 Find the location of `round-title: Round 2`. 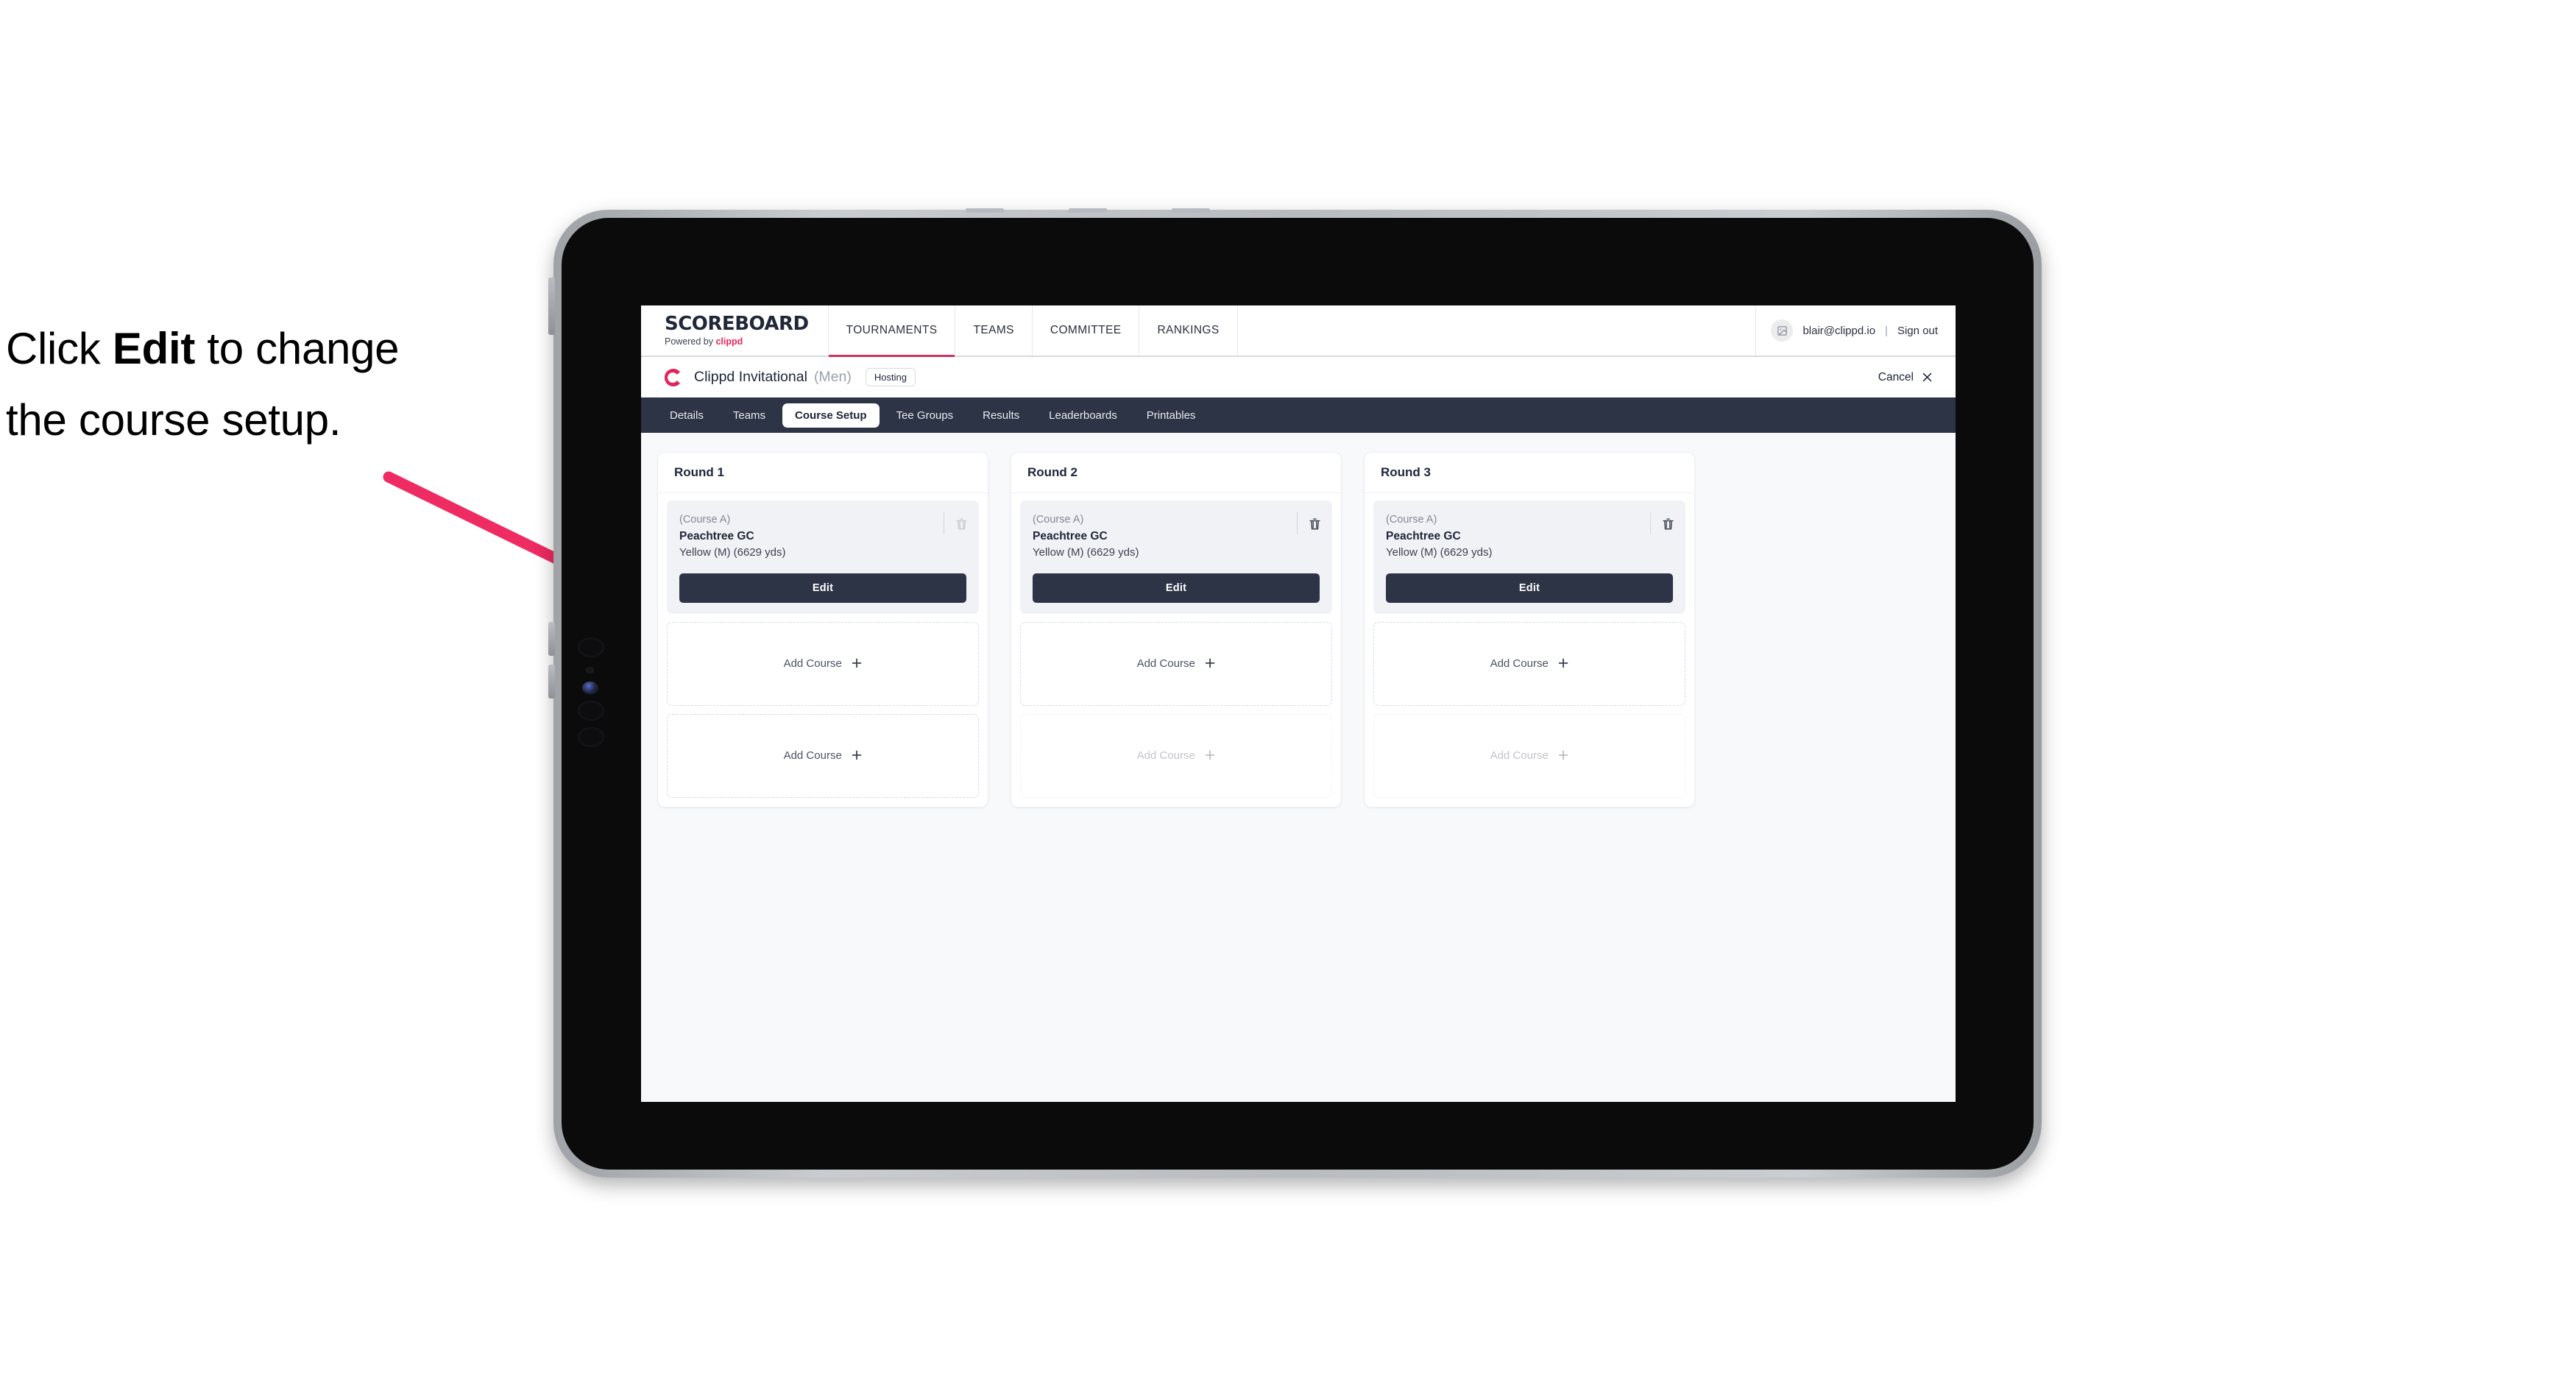

round-title: Round 2 is located at coordinates (1176, 473).